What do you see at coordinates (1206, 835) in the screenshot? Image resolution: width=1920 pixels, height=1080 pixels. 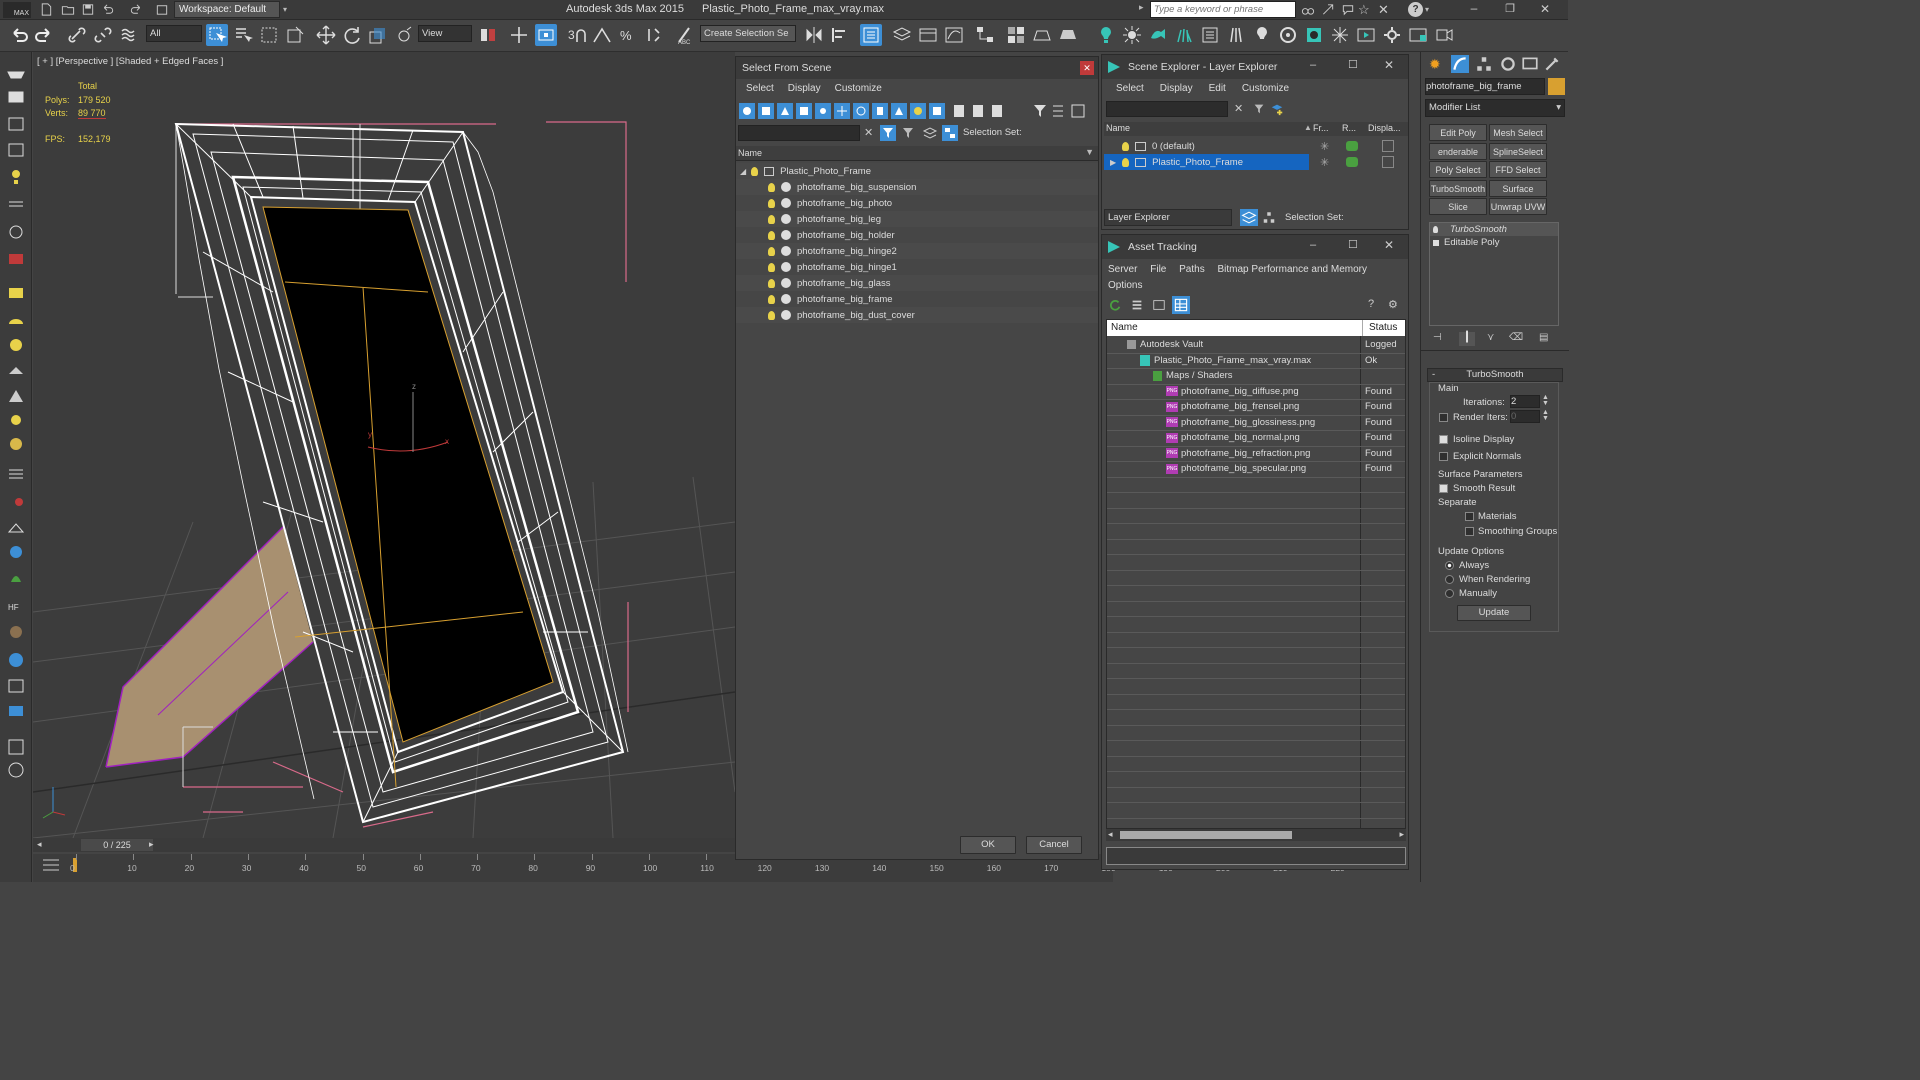 I see `scroll-thumb` at bounding box center [1206, 835].